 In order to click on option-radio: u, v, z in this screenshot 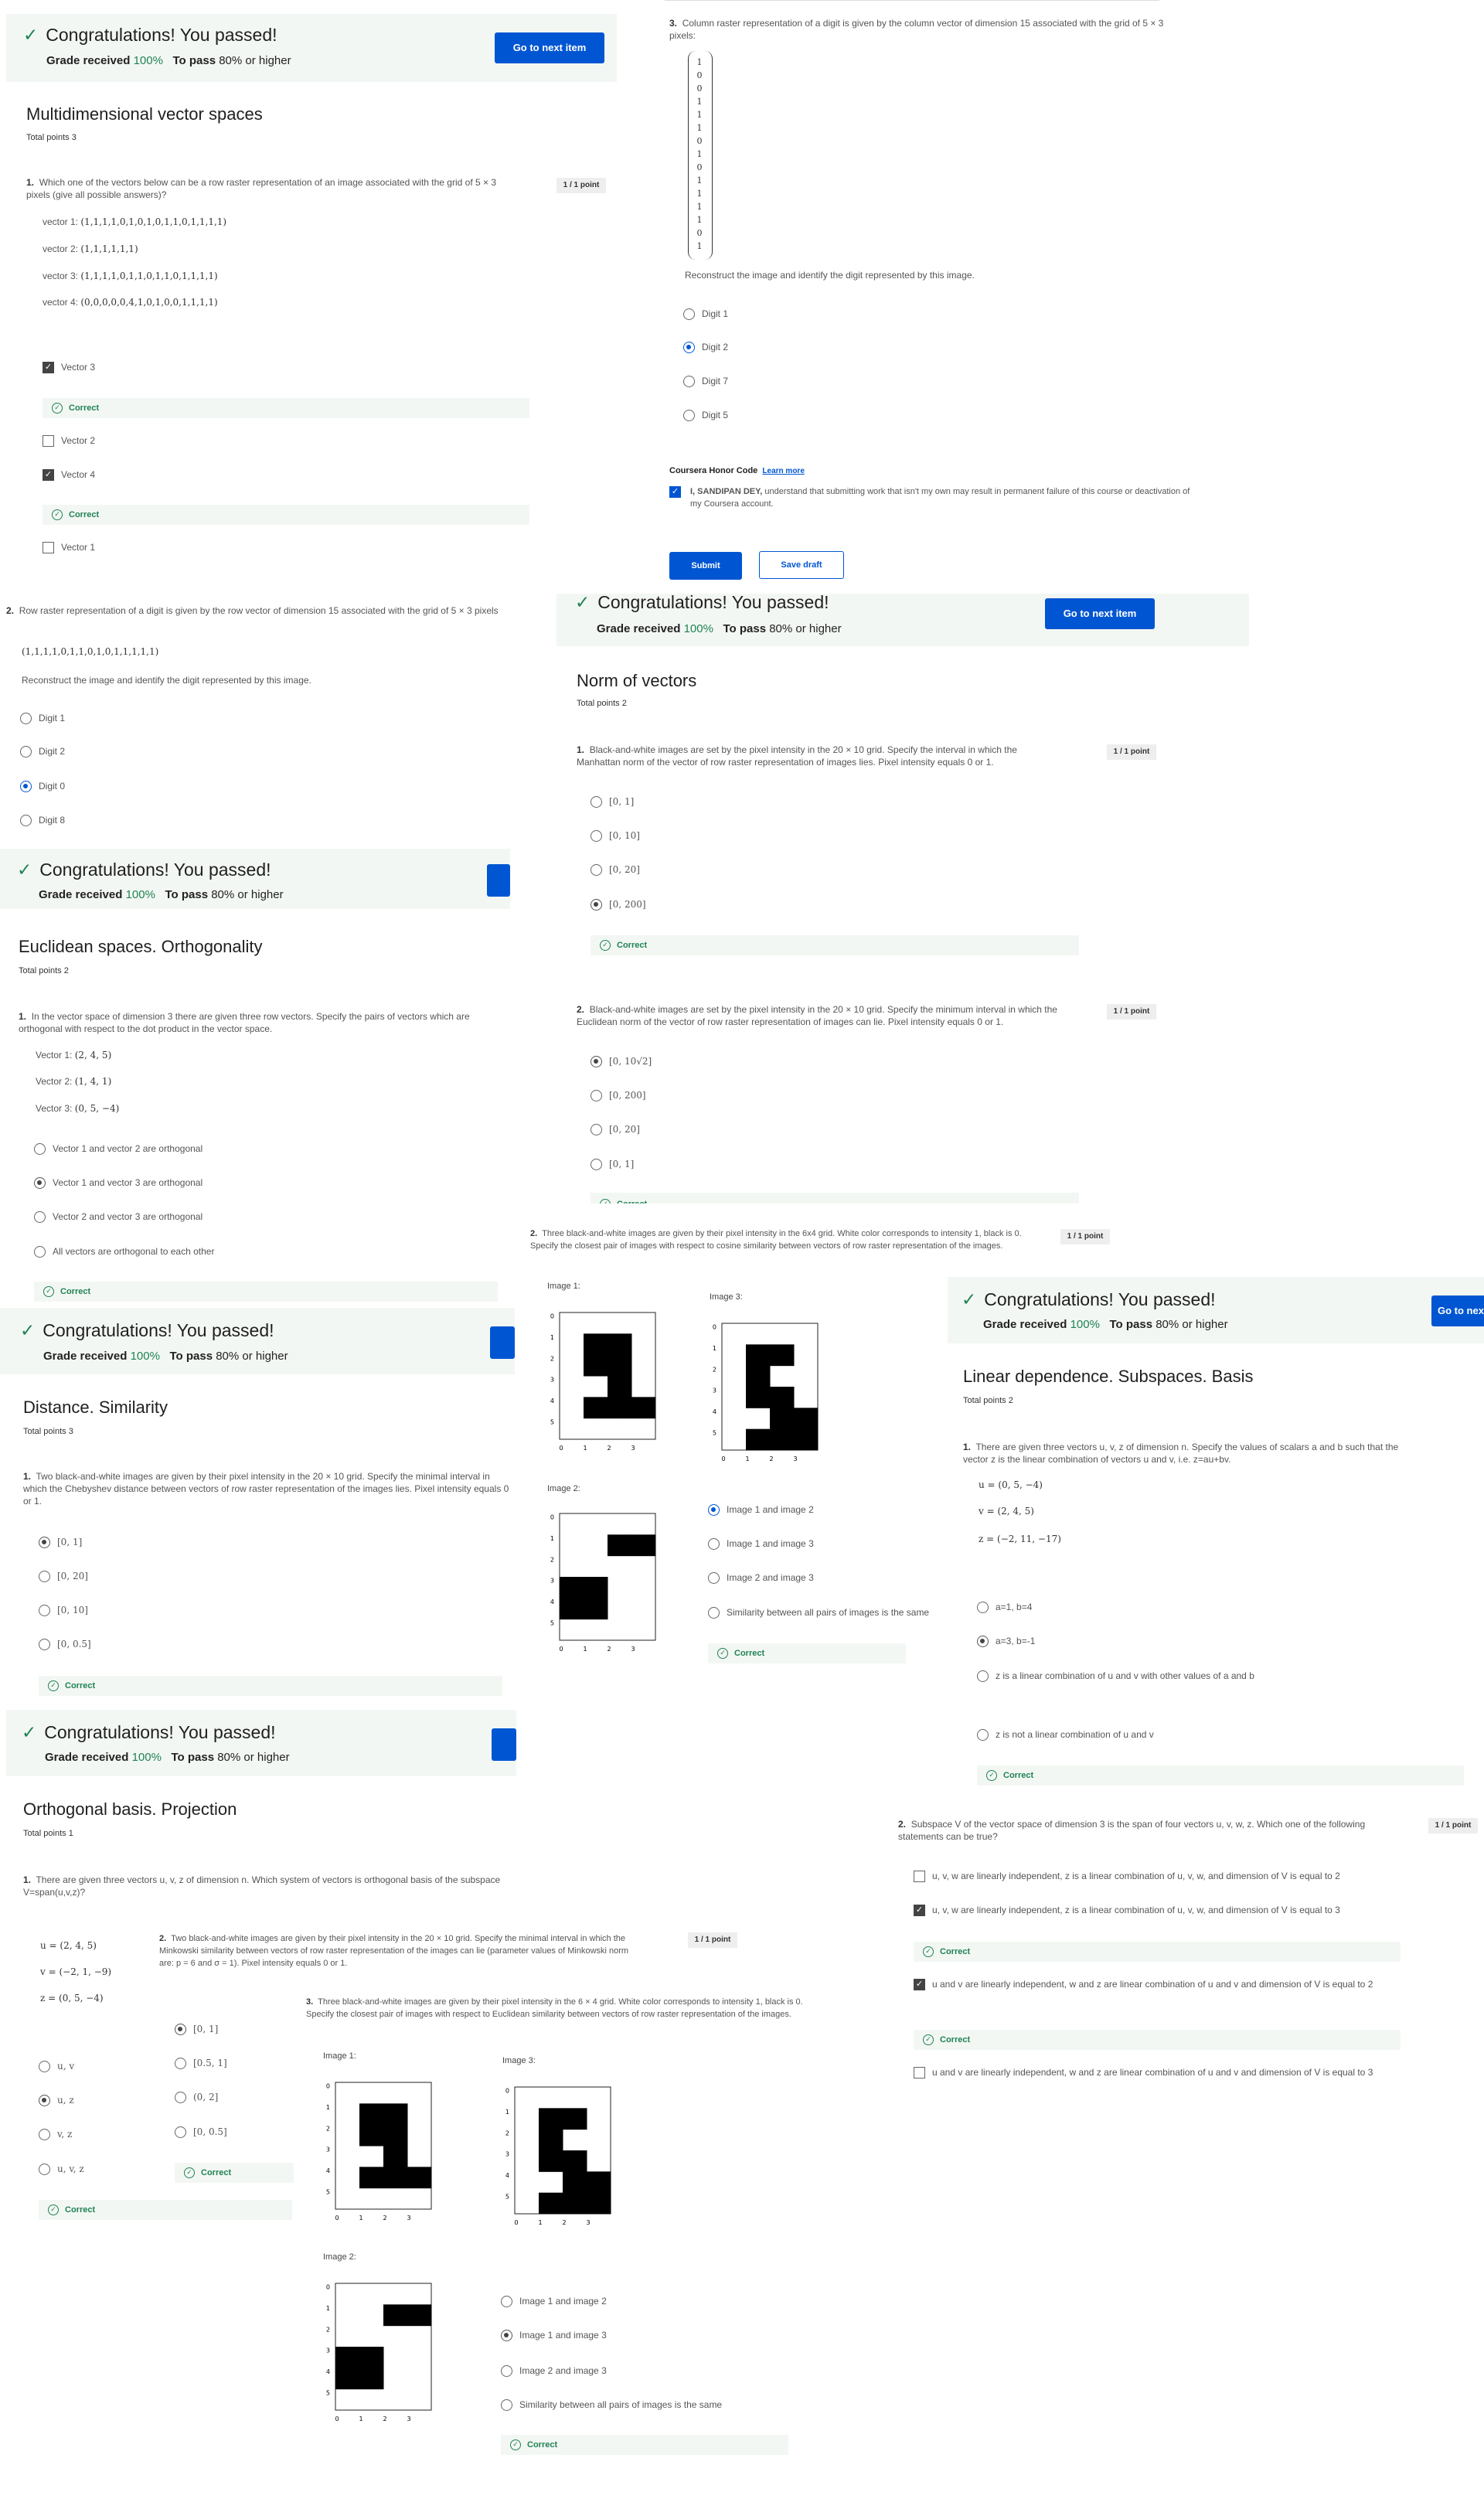, I will do `click(61, 2169)`.